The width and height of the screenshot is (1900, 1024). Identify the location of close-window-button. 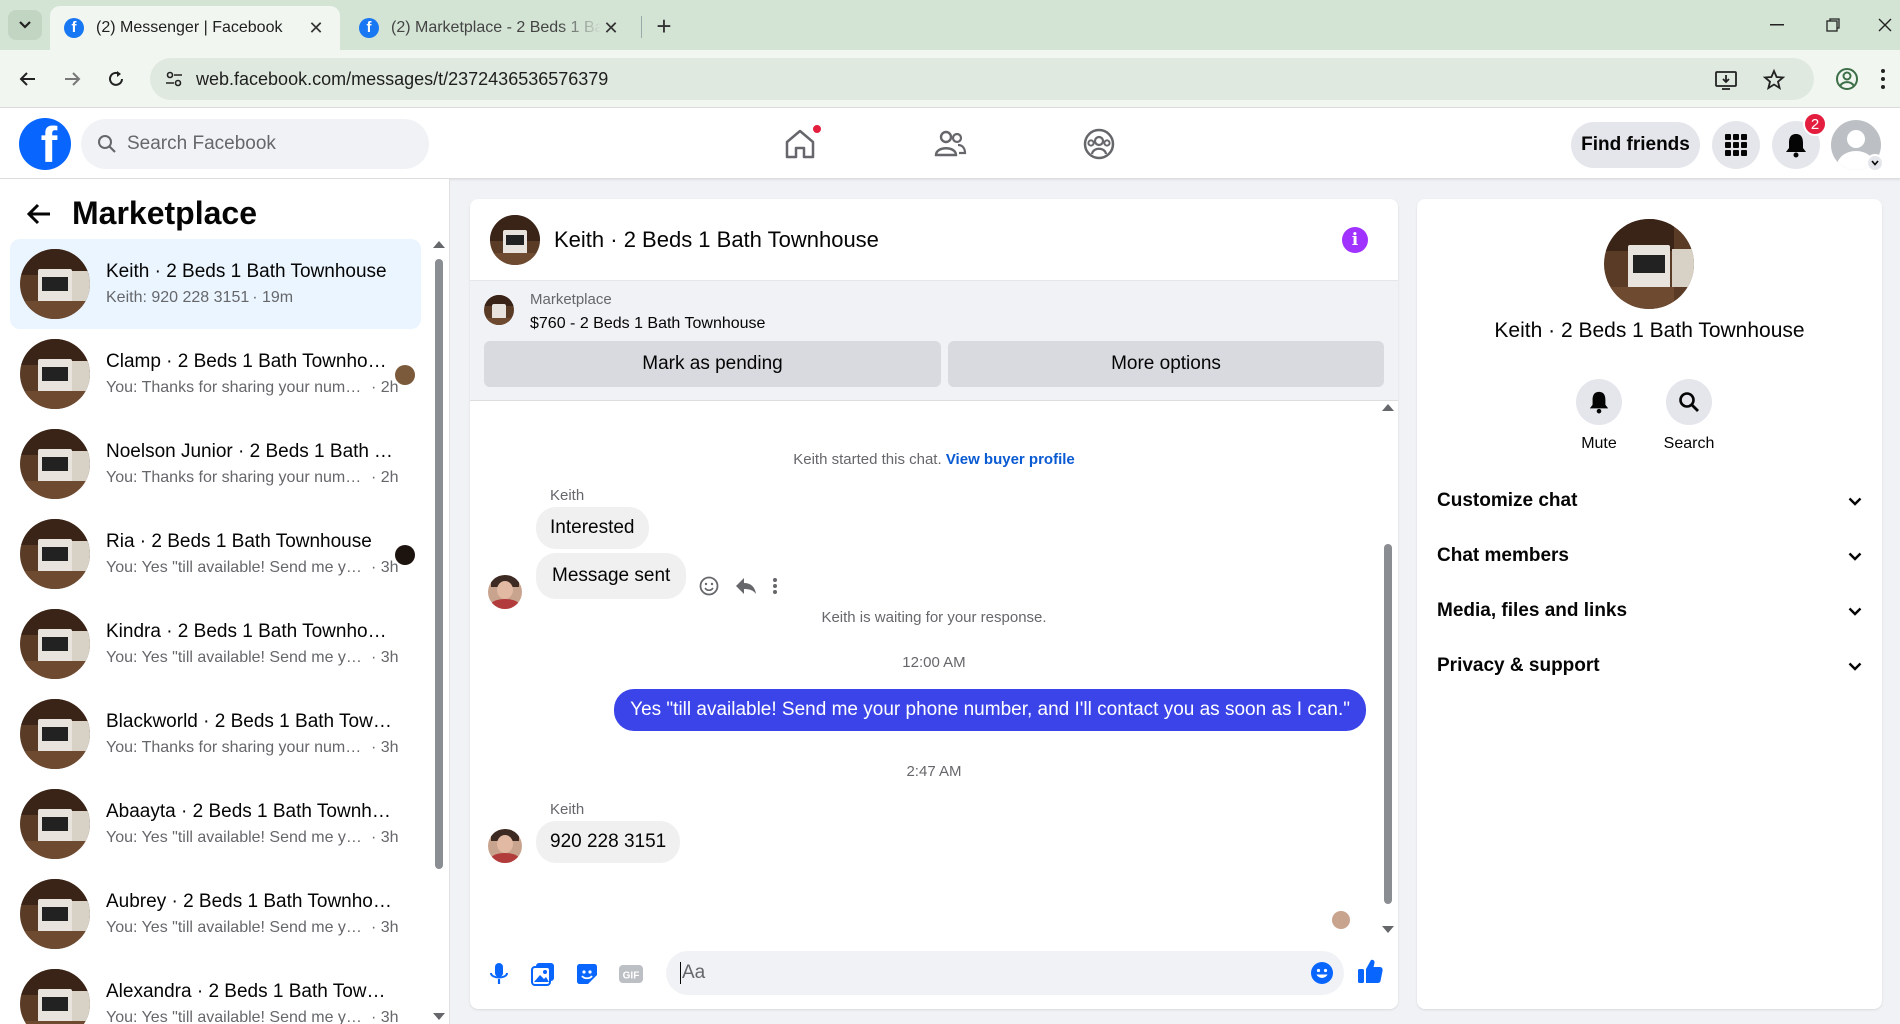
(1881, 25).